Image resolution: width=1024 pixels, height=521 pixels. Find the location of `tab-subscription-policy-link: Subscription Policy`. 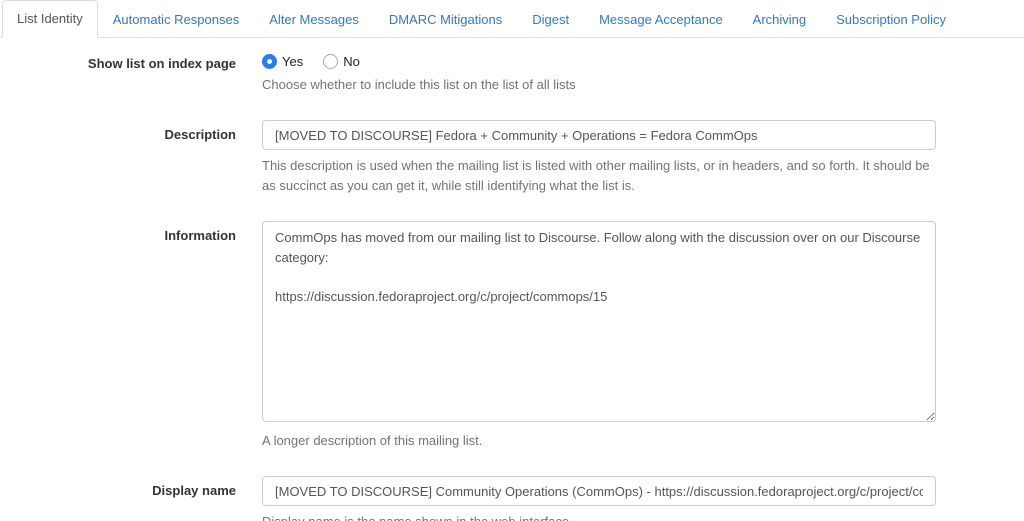

tab-subscription-policy-link: Subscription Policy is located at coordinates (891, 19).